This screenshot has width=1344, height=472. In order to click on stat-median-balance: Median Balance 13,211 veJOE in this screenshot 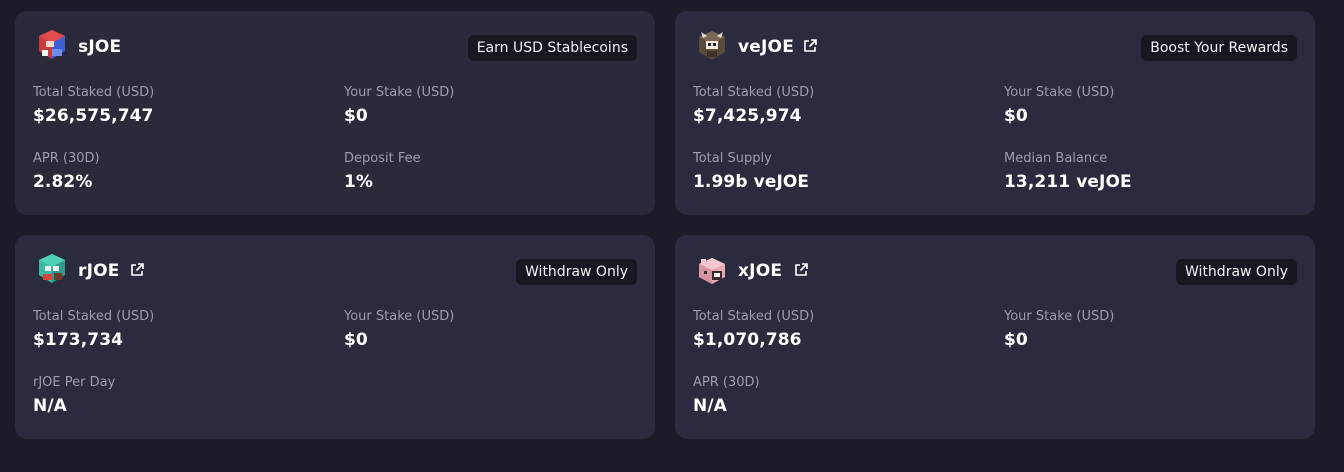, I will do `click(1068, 171)`.